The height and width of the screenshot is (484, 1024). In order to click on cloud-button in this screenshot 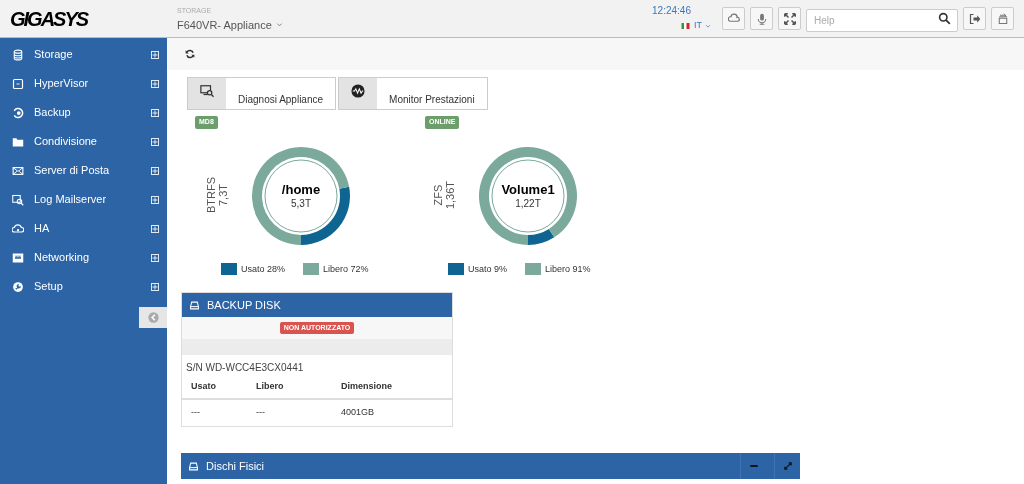, I will do `click(733, 18)`.